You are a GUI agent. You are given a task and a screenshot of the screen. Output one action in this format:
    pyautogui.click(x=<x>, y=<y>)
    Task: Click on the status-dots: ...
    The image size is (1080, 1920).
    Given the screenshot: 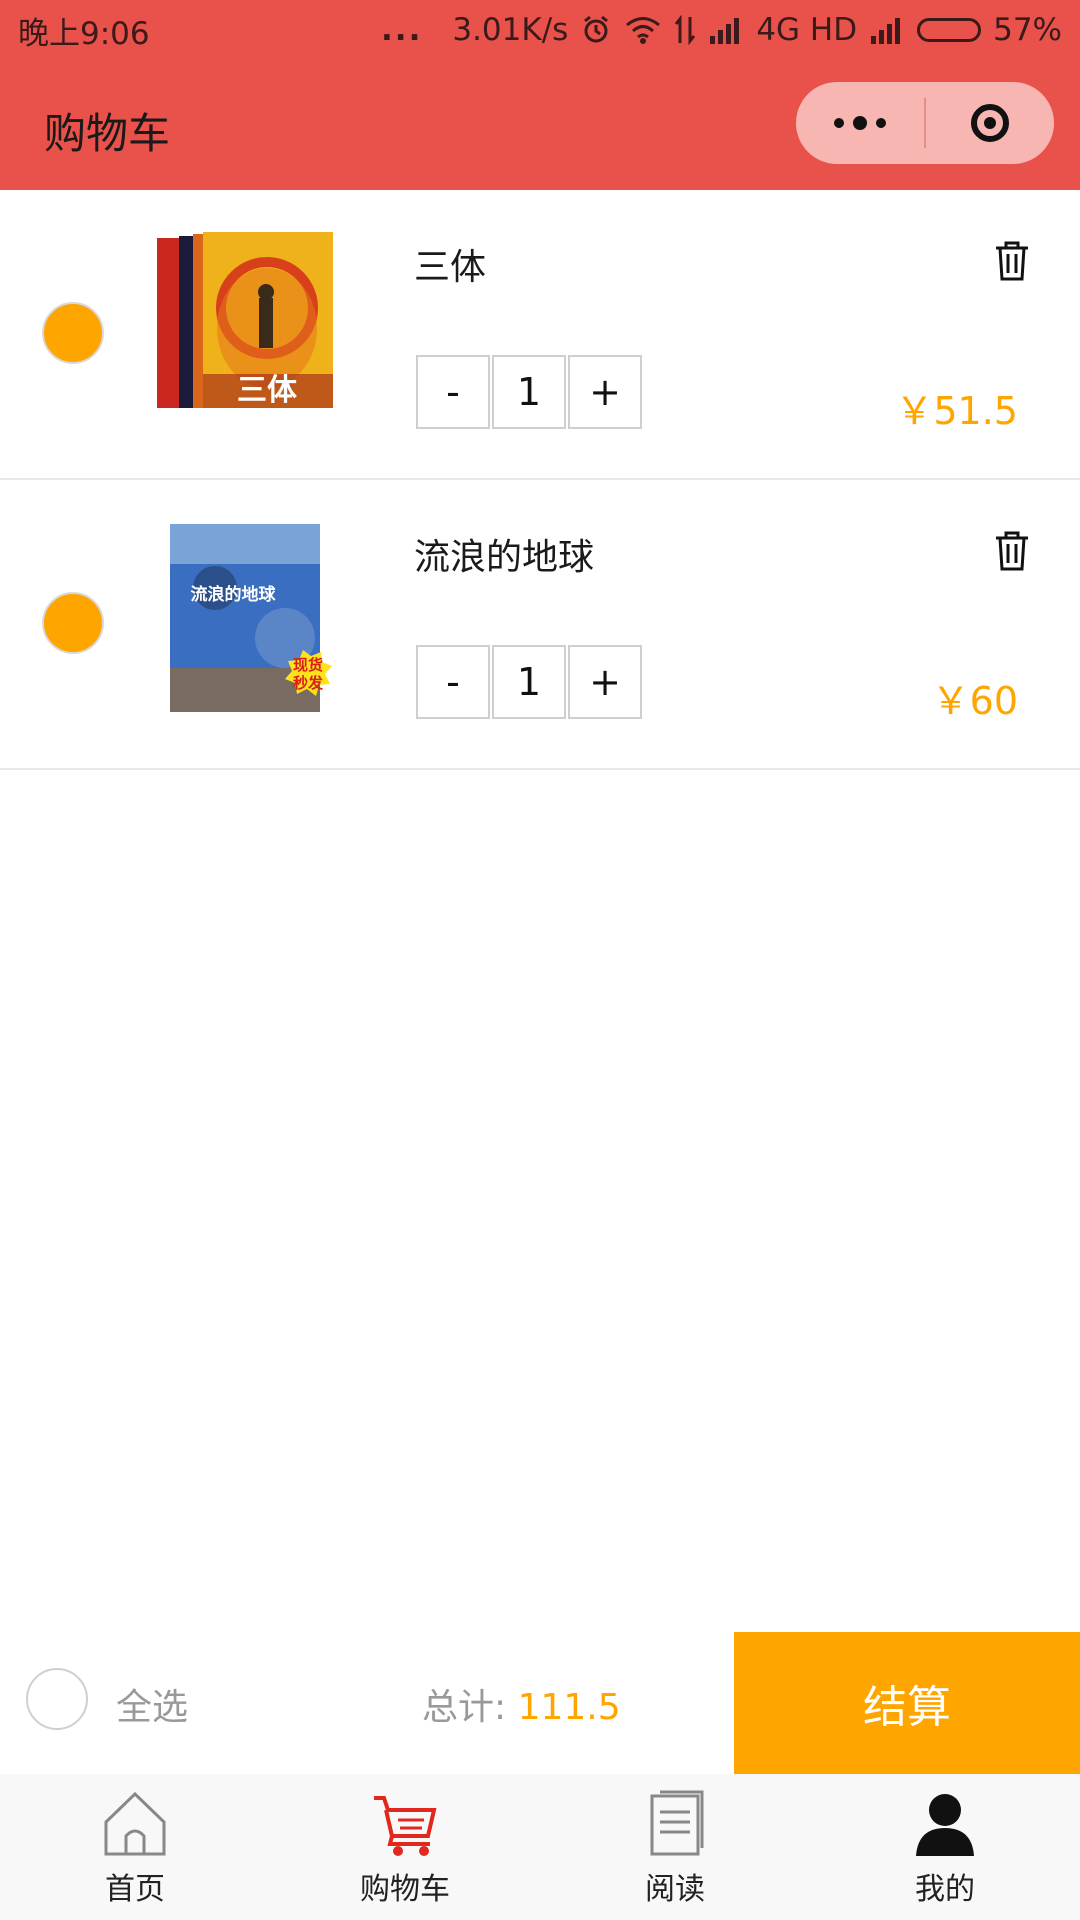 What is the action you would take?
    pyautogui.click(x=402, y=30)
    